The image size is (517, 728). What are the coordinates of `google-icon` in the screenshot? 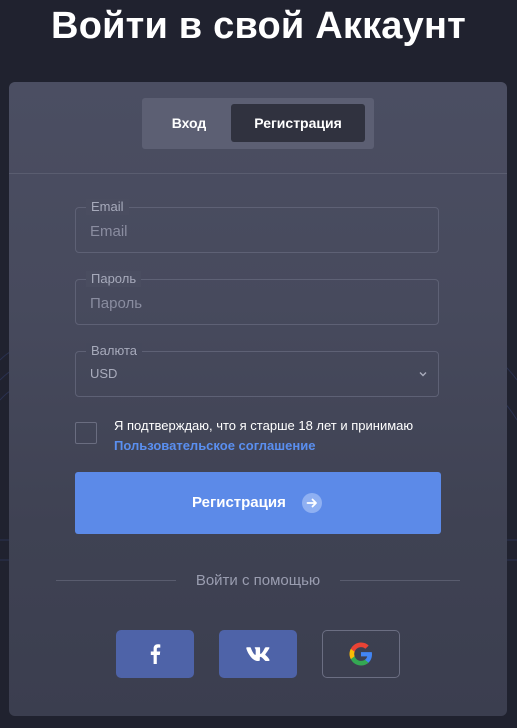 It's located at (360, 654).